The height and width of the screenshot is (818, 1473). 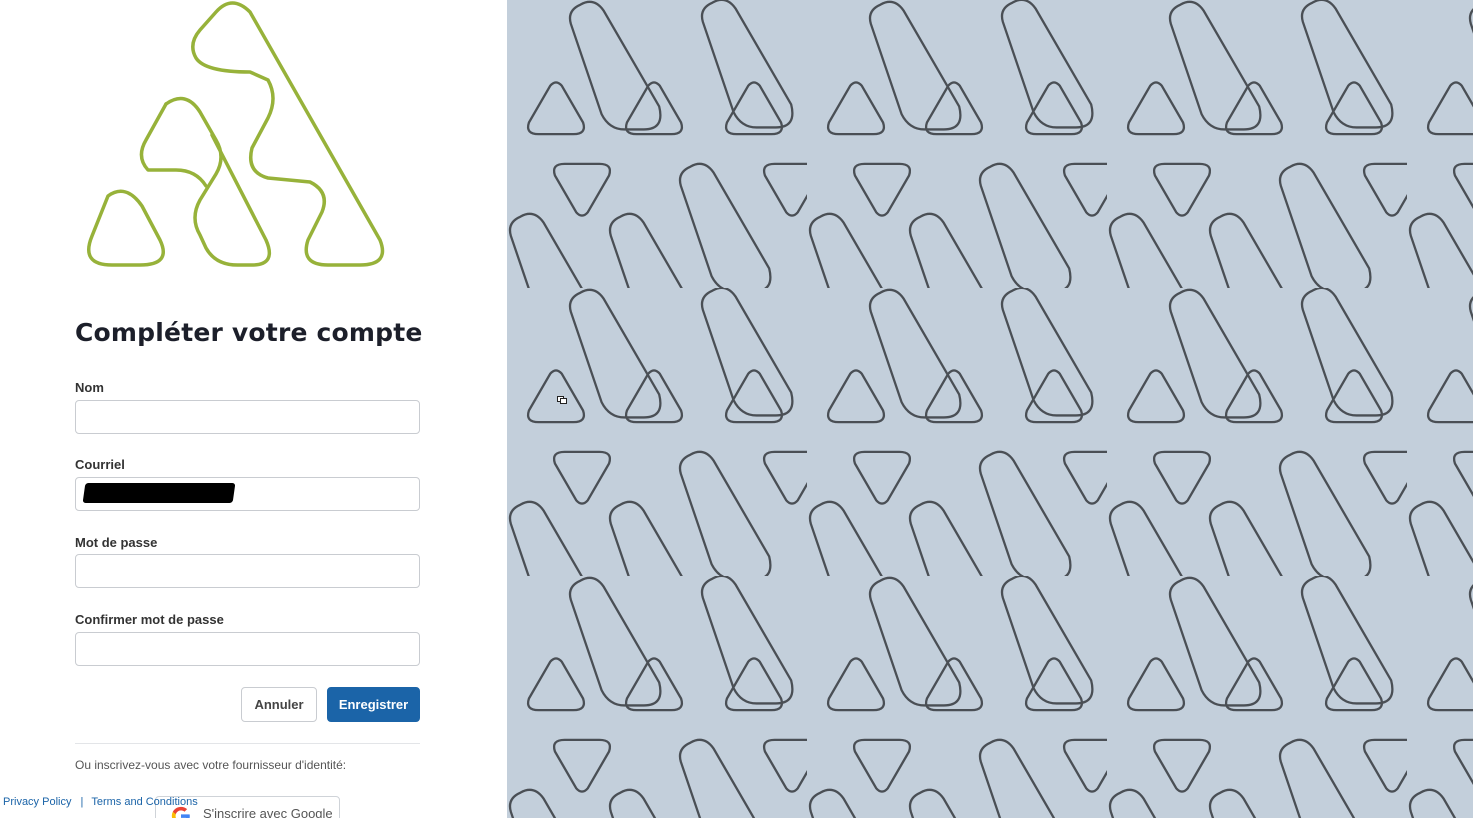 I want to click on password-label: Mot de passe, so click(x=116, y=542).